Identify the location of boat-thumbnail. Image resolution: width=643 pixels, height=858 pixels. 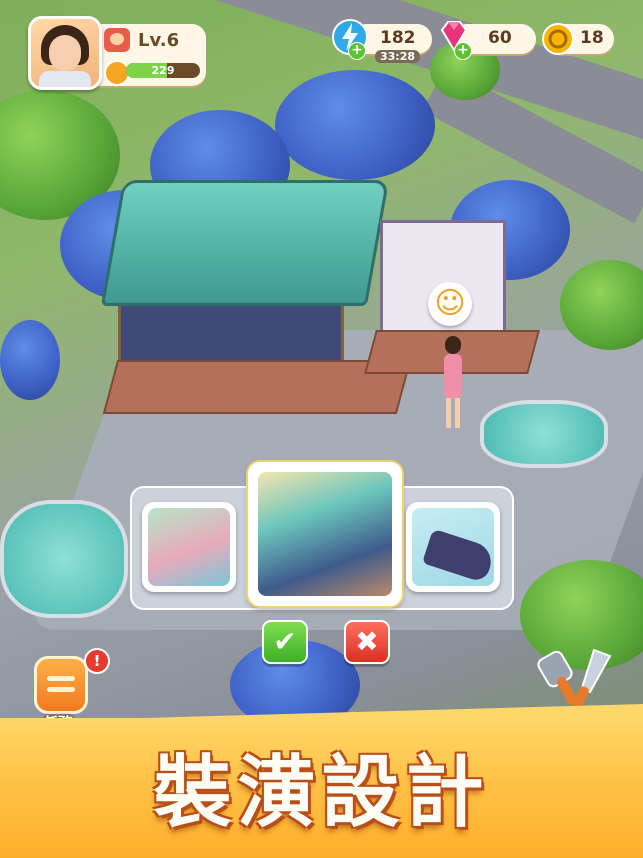
(454, 547).